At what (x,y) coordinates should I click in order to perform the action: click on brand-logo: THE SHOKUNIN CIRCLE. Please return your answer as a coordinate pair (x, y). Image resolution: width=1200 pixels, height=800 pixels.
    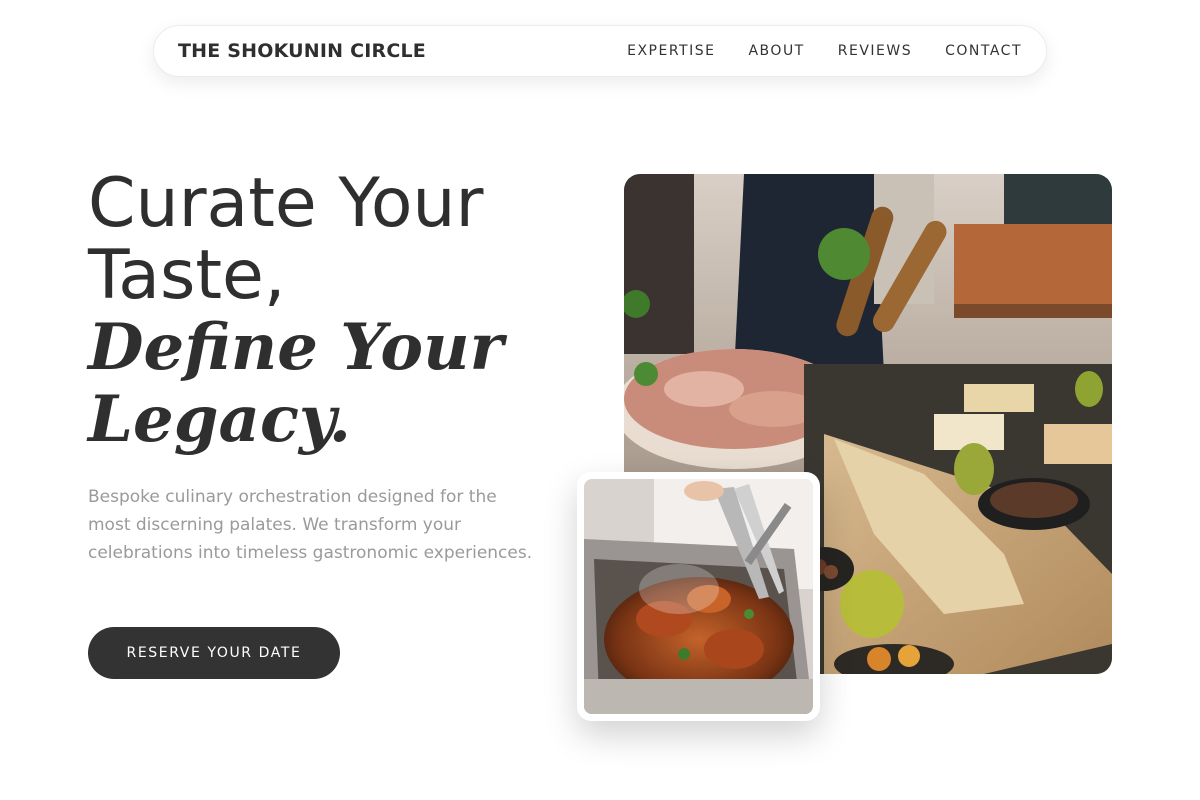
    Looking at the image, I should click on (302, 51).